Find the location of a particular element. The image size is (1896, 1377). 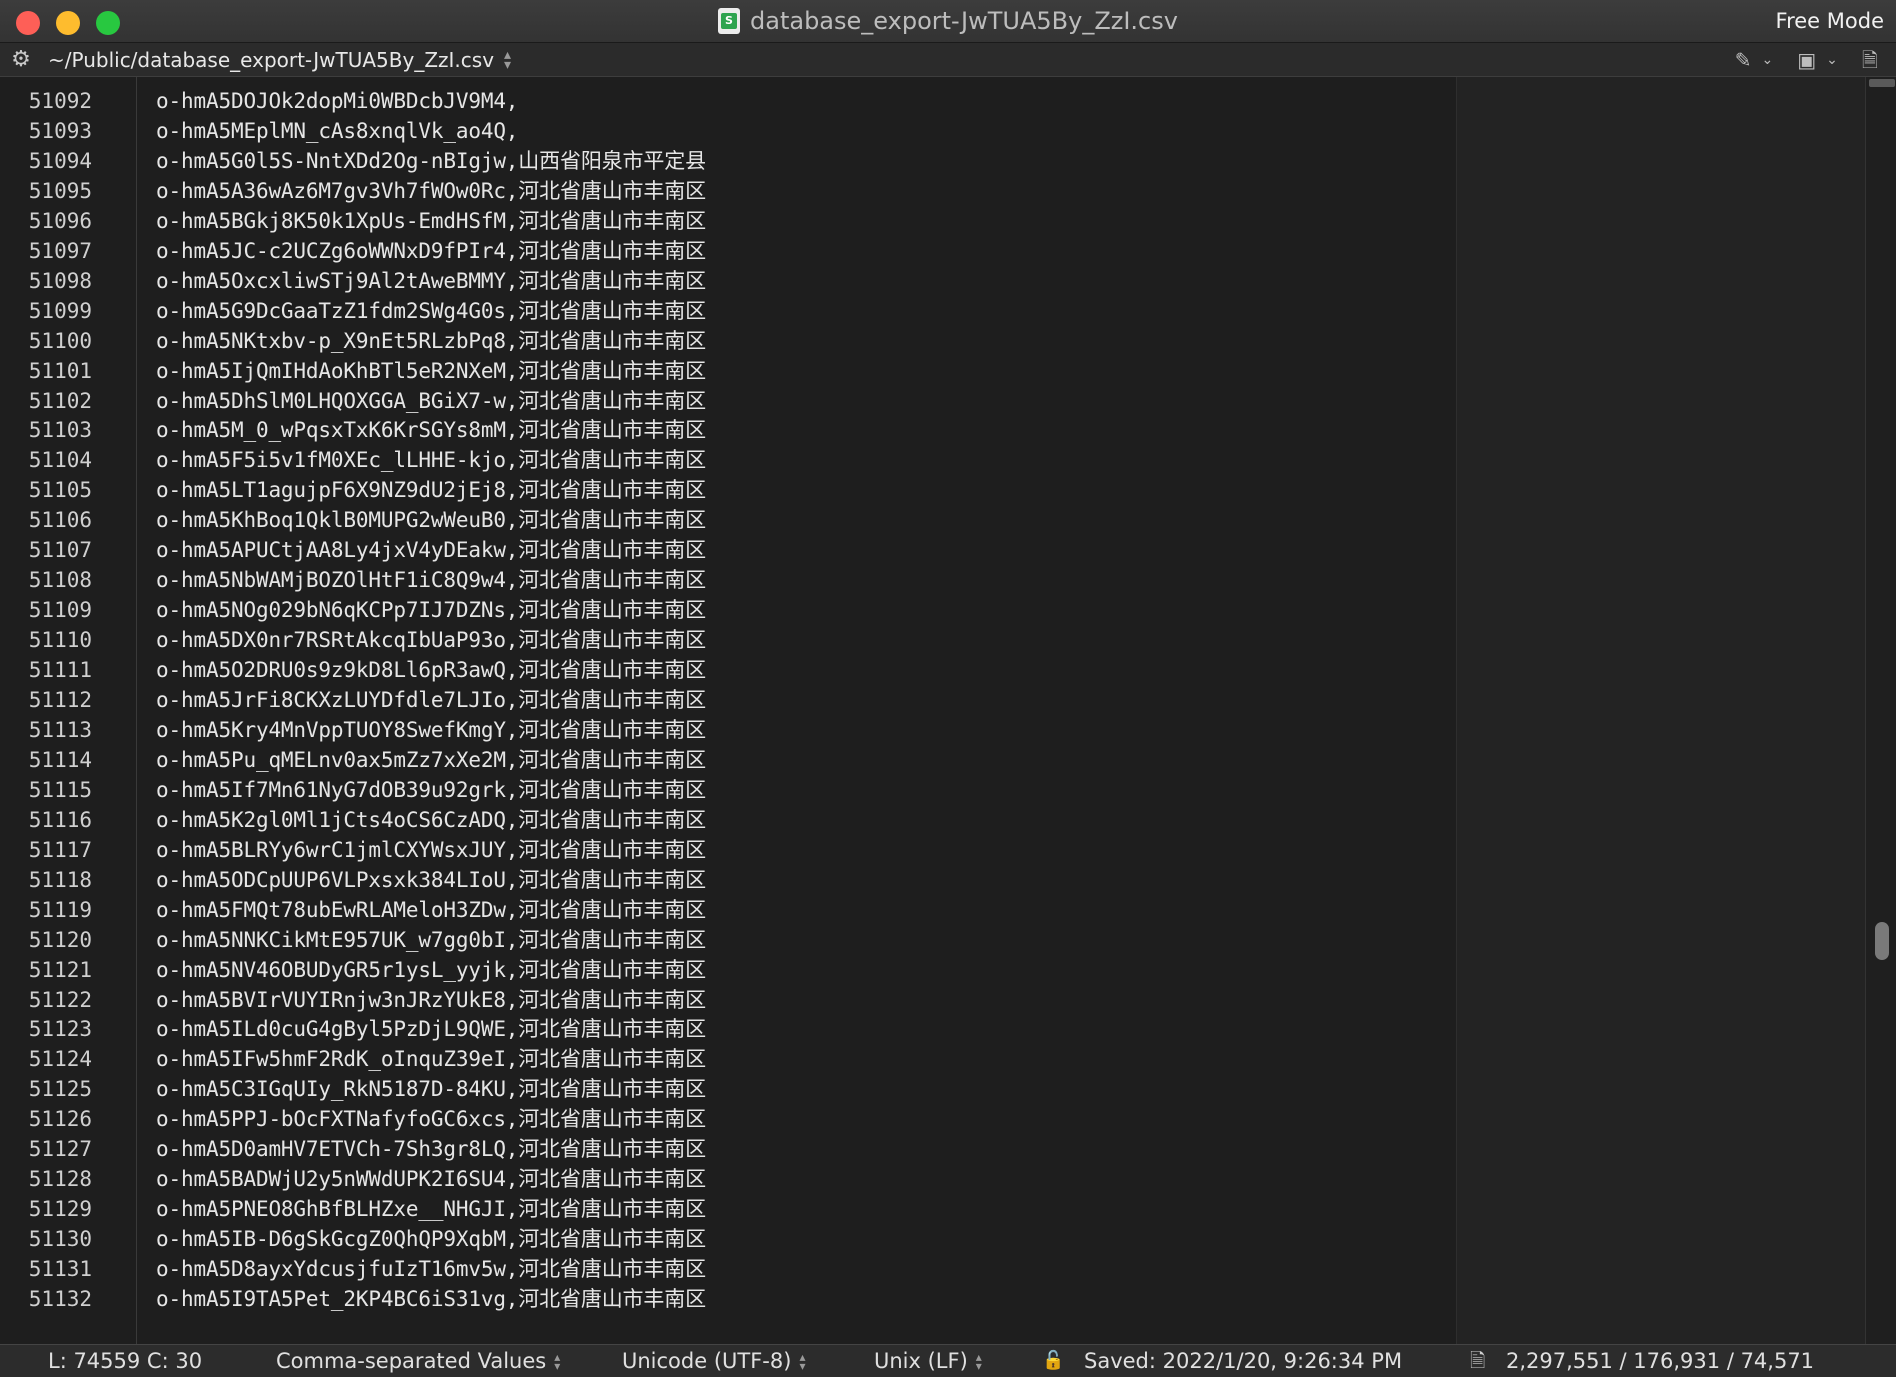

line-number: 51125 is located at coordinates (60, 1089).